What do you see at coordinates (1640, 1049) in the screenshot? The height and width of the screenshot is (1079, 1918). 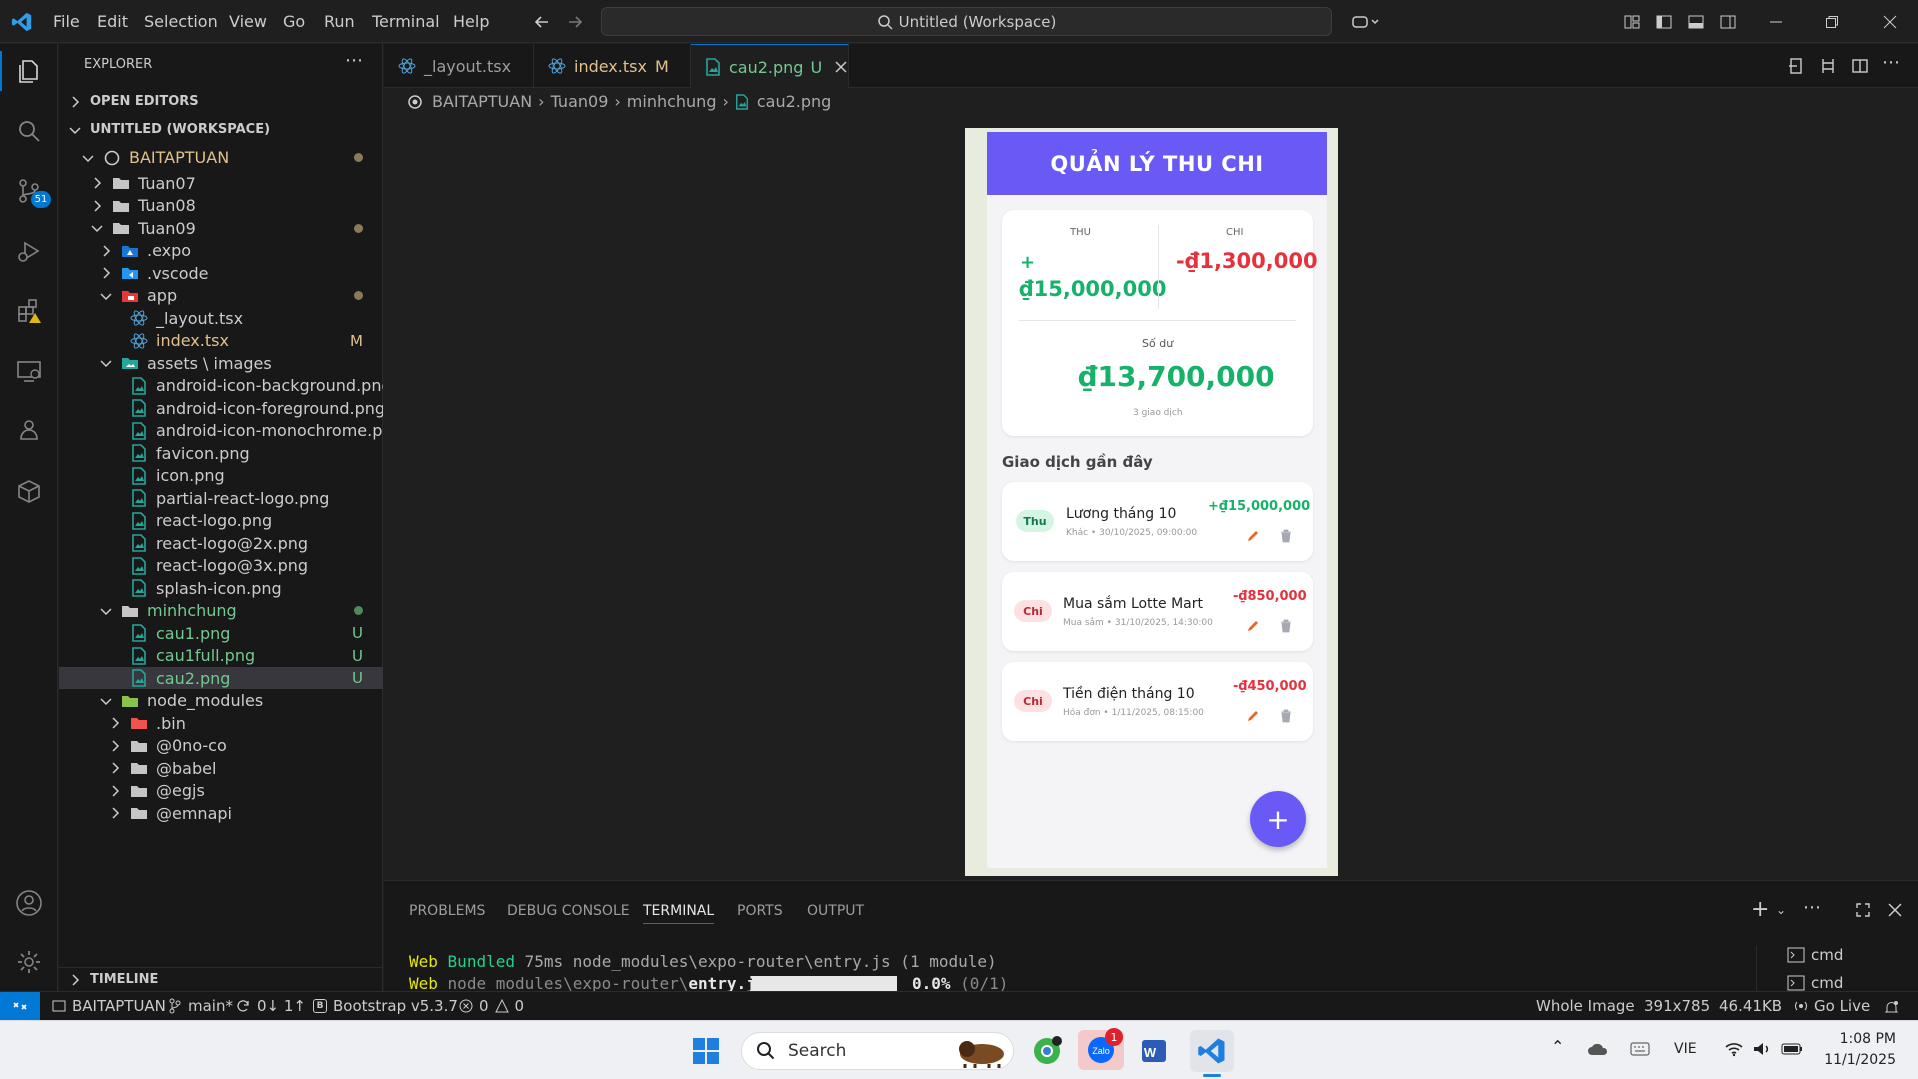 I see `keyboard-icon` at bounding box center [1640, 1049].